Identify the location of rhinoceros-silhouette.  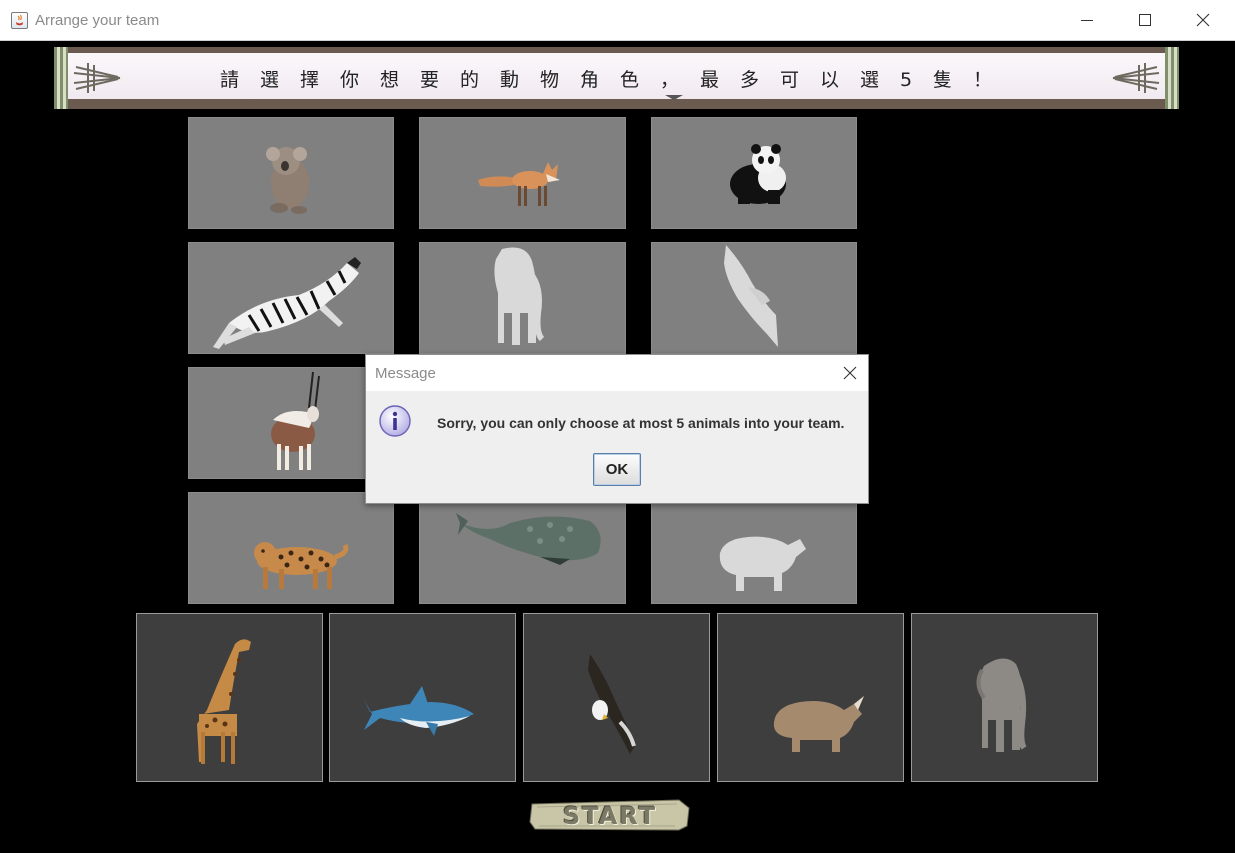
(762, 563).